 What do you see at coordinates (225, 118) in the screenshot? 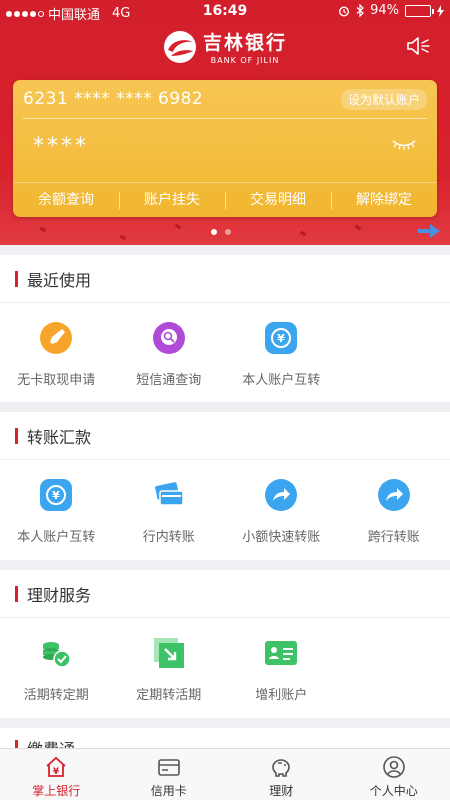
I see `card-divider` at bounding box center [225, 118].